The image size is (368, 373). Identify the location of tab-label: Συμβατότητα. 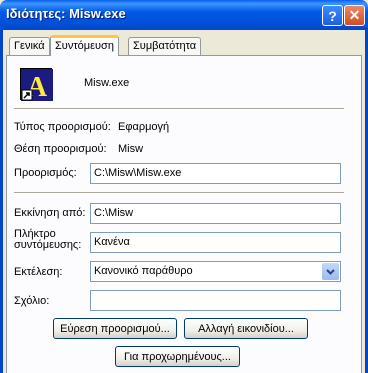
(165, 46).